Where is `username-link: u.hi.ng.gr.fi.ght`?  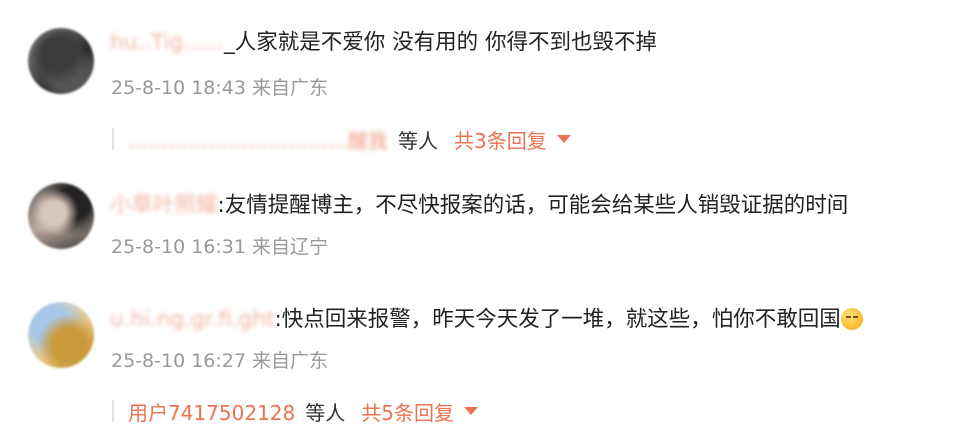
username-link: u.hi.ng.gr.fi.ght is located at coordinates (192, 320).